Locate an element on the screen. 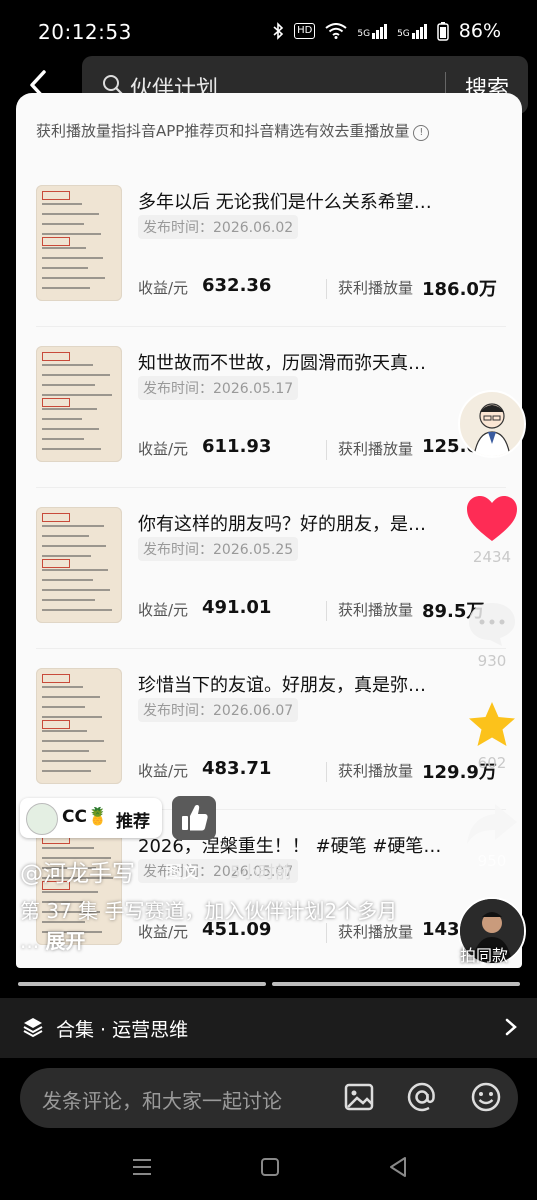 The image size is (537, 1200). expand-link: 展开 is located at coordinates (65, 941).